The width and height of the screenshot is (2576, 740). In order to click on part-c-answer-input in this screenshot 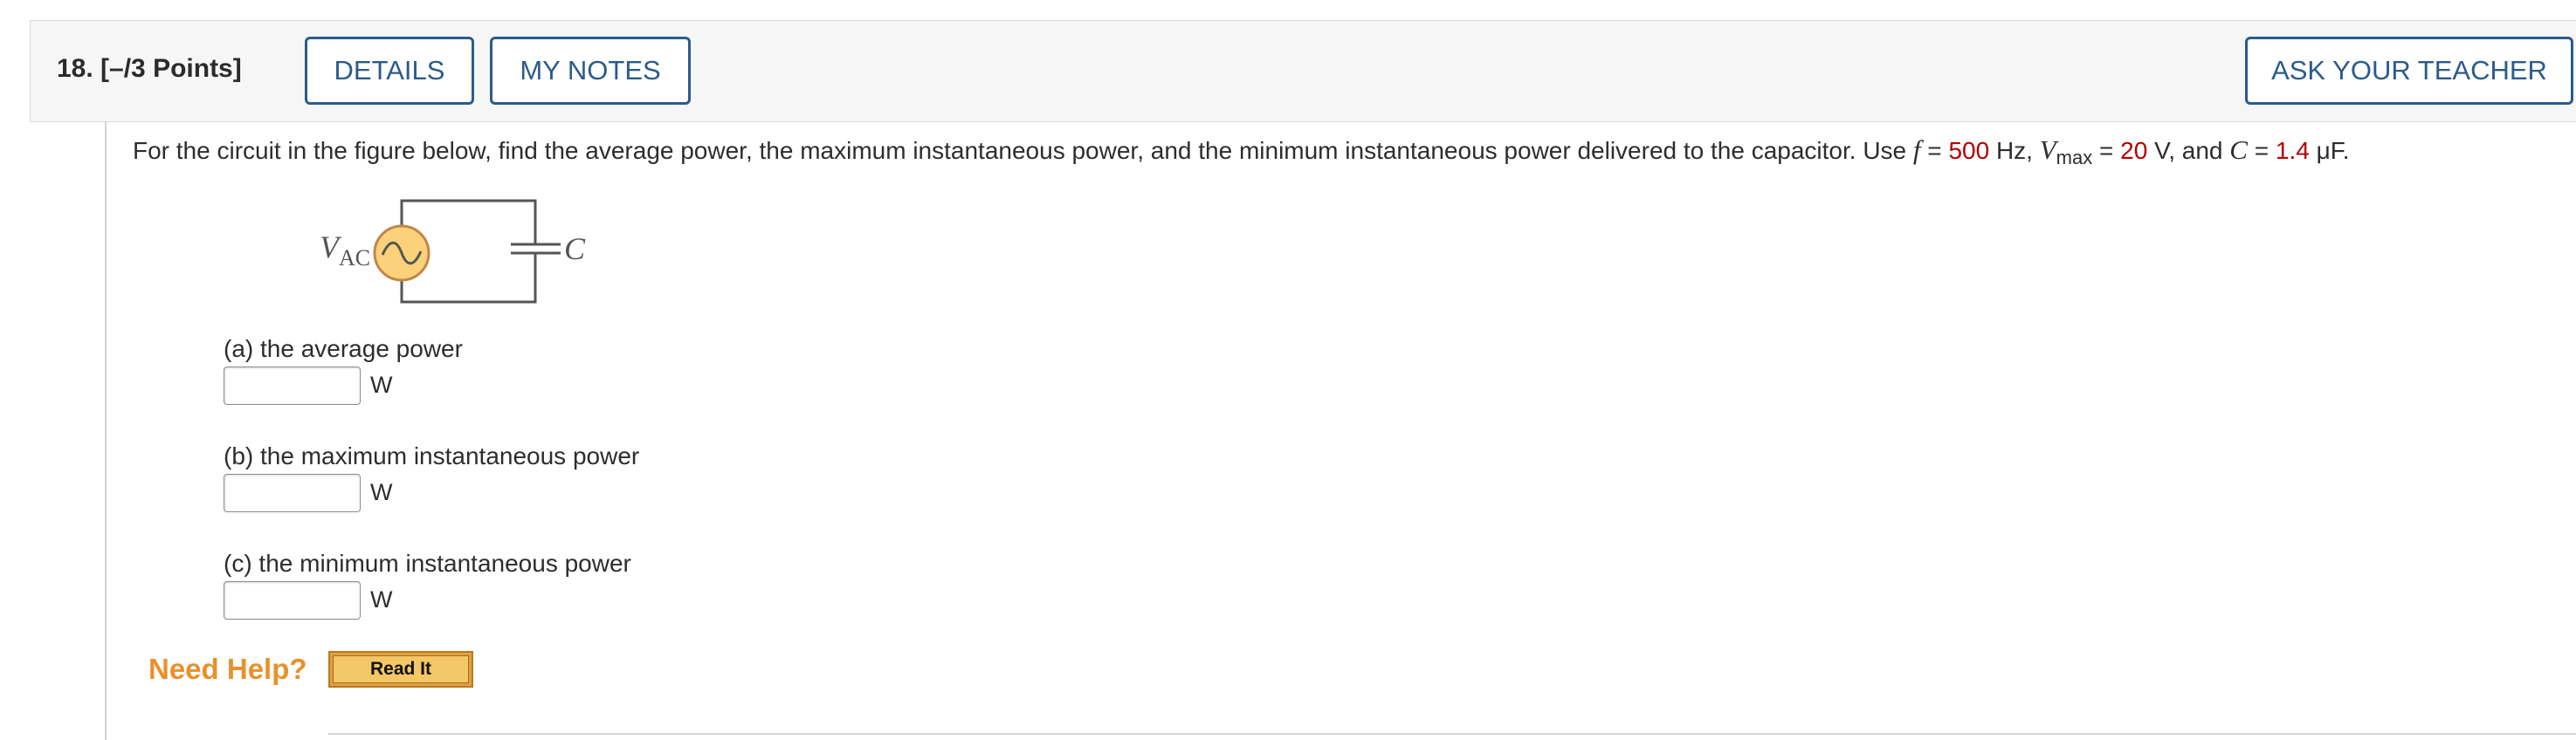, I will do `click(292, 600)`.